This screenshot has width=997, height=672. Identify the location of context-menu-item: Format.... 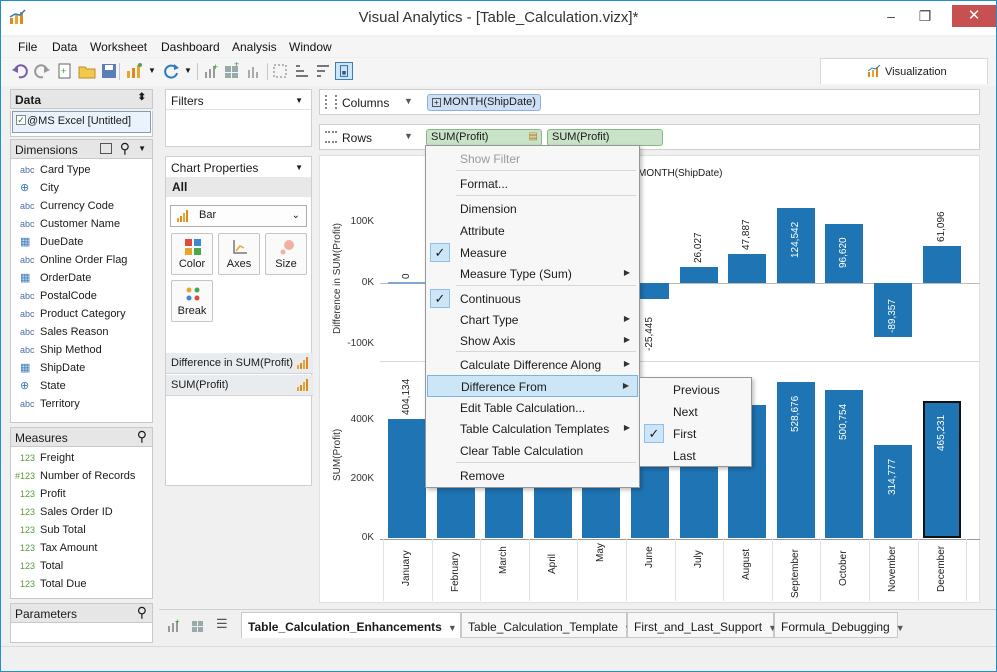
(532, 184).